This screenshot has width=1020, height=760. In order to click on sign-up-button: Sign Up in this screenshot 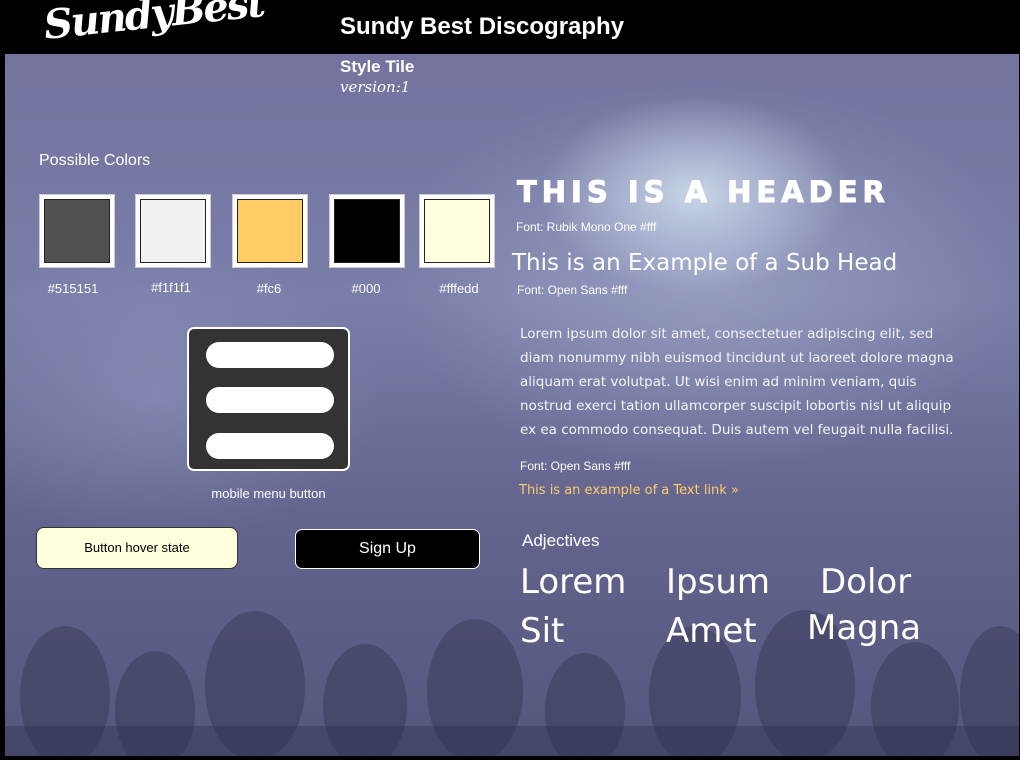, I will do `click(387, 549)`.